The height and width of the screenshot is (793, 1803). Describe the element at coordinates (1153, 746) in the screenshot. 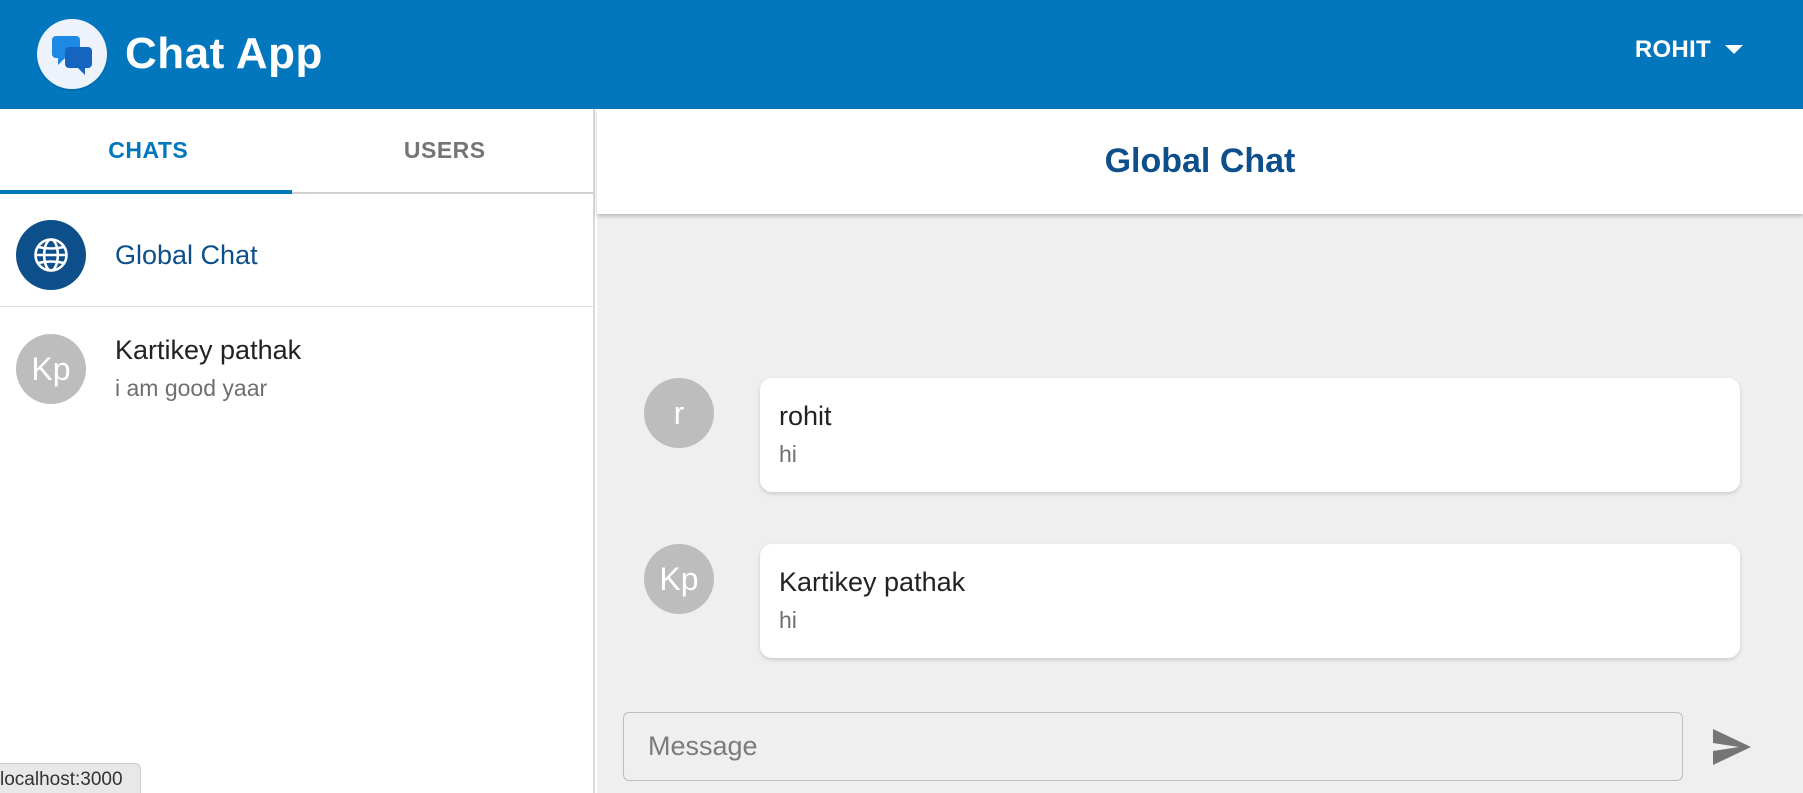

I see `message-input` at that location.